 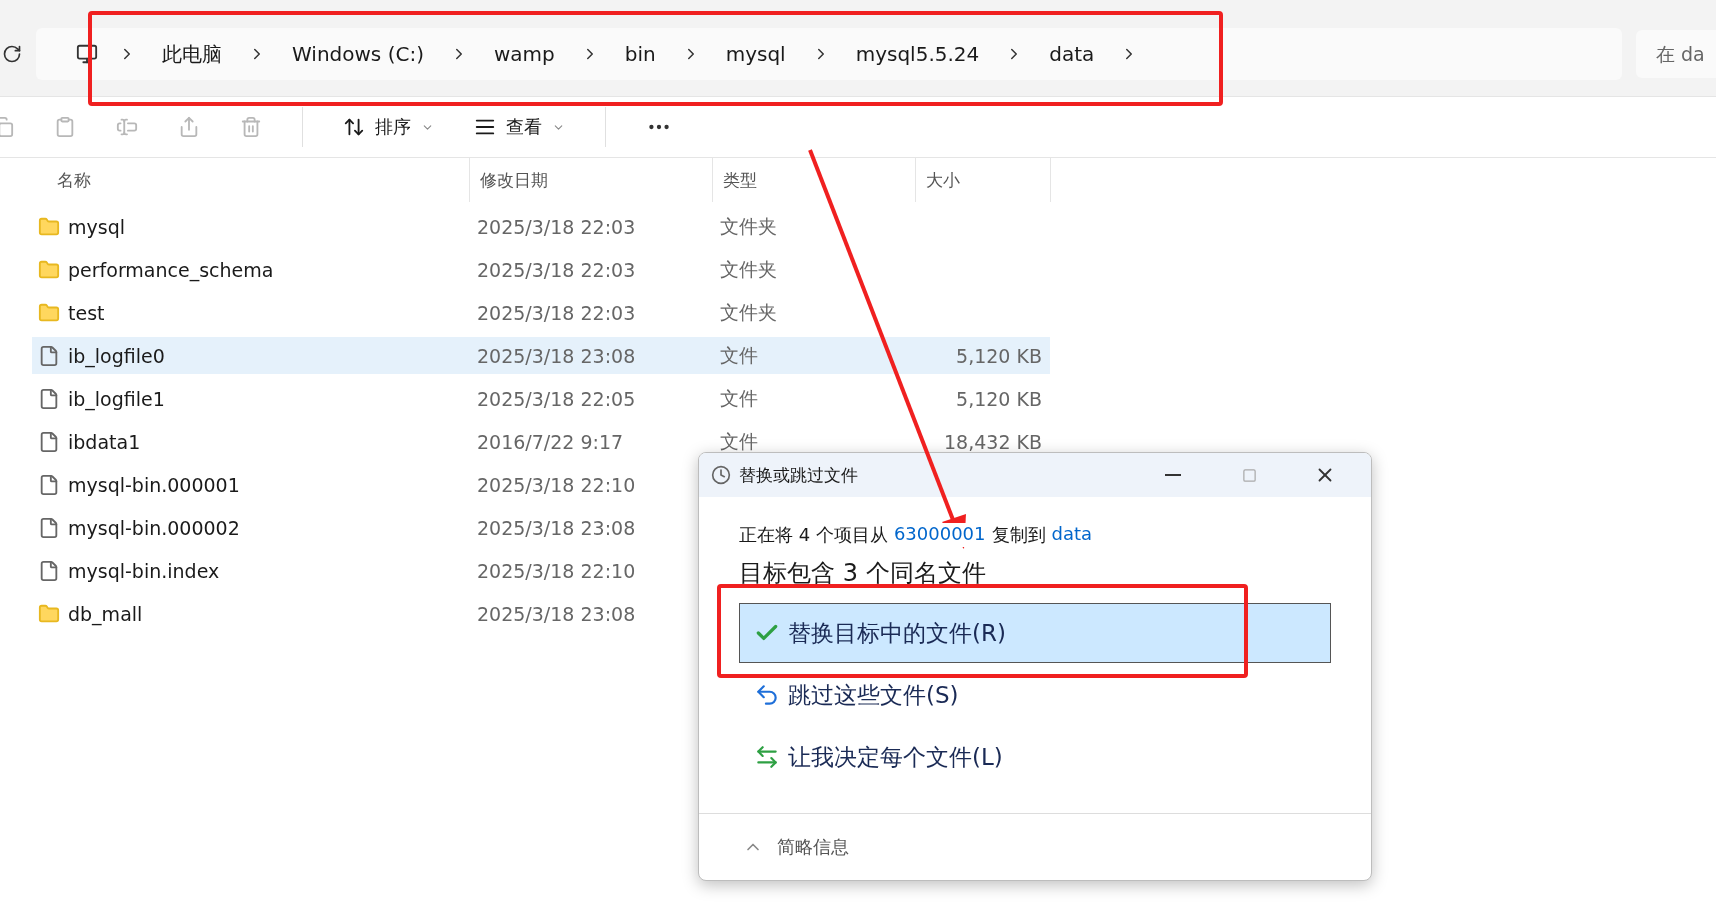 I want to click on file-name: mysql-bin.index, so click(x=144, y=570).